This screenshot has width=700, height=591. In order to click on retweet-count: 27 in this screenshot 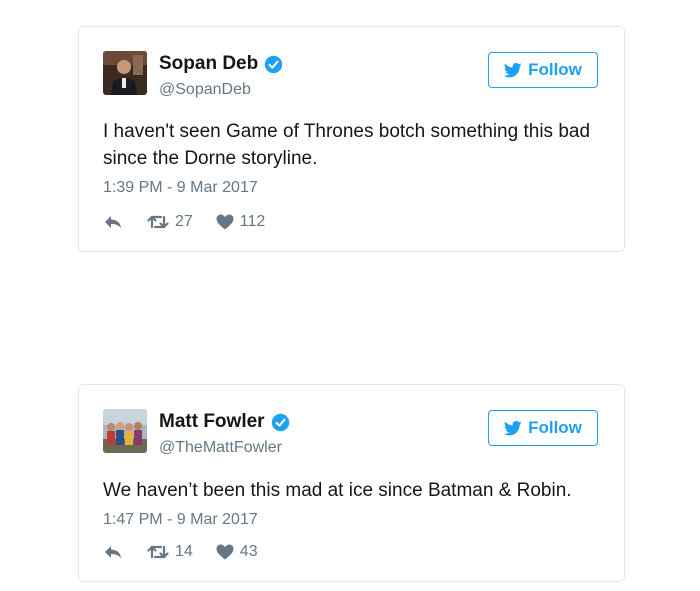, I will do `click(184, 221)`.